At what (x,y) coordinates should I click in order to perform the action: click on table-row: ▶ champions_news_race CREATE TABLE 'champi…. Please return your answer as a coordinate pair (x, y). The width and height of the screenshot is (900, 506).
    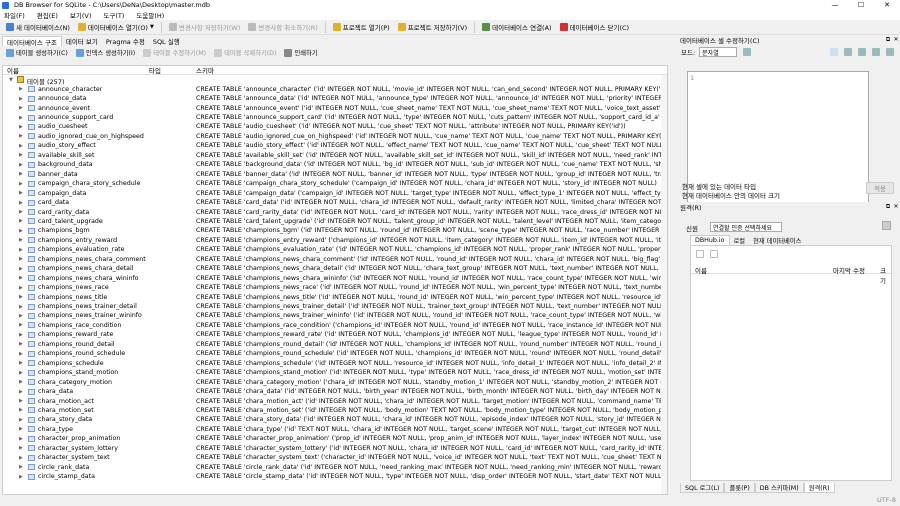
    Looking at the image, I should click on (335, 287).